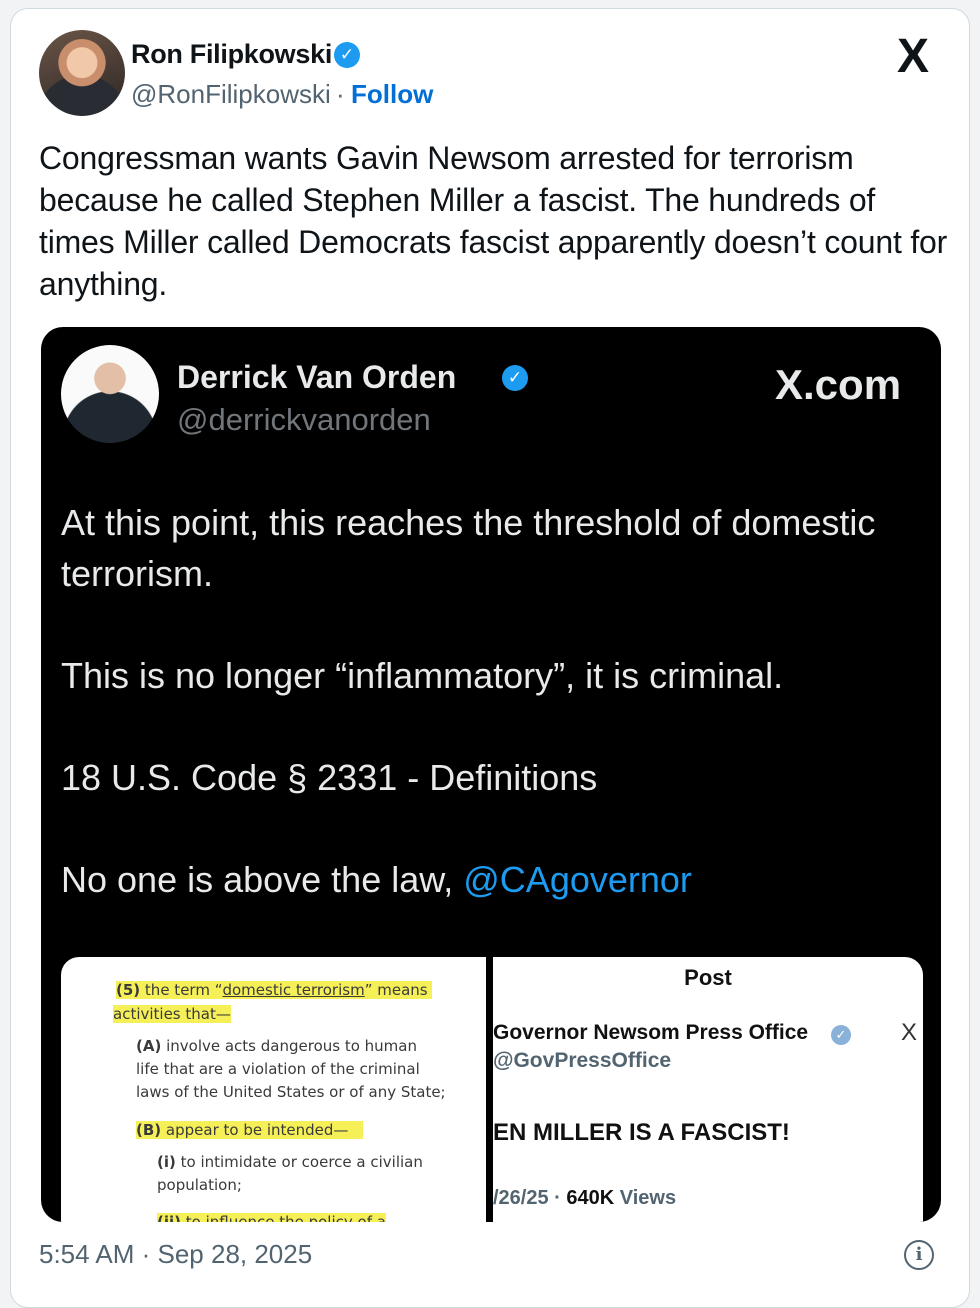 This screenshot has height=1308, width=980. What do you see at coordinates (392, 94) in the screenshot?
I see `follow-button: Follow` at bounding box center [392, 94].